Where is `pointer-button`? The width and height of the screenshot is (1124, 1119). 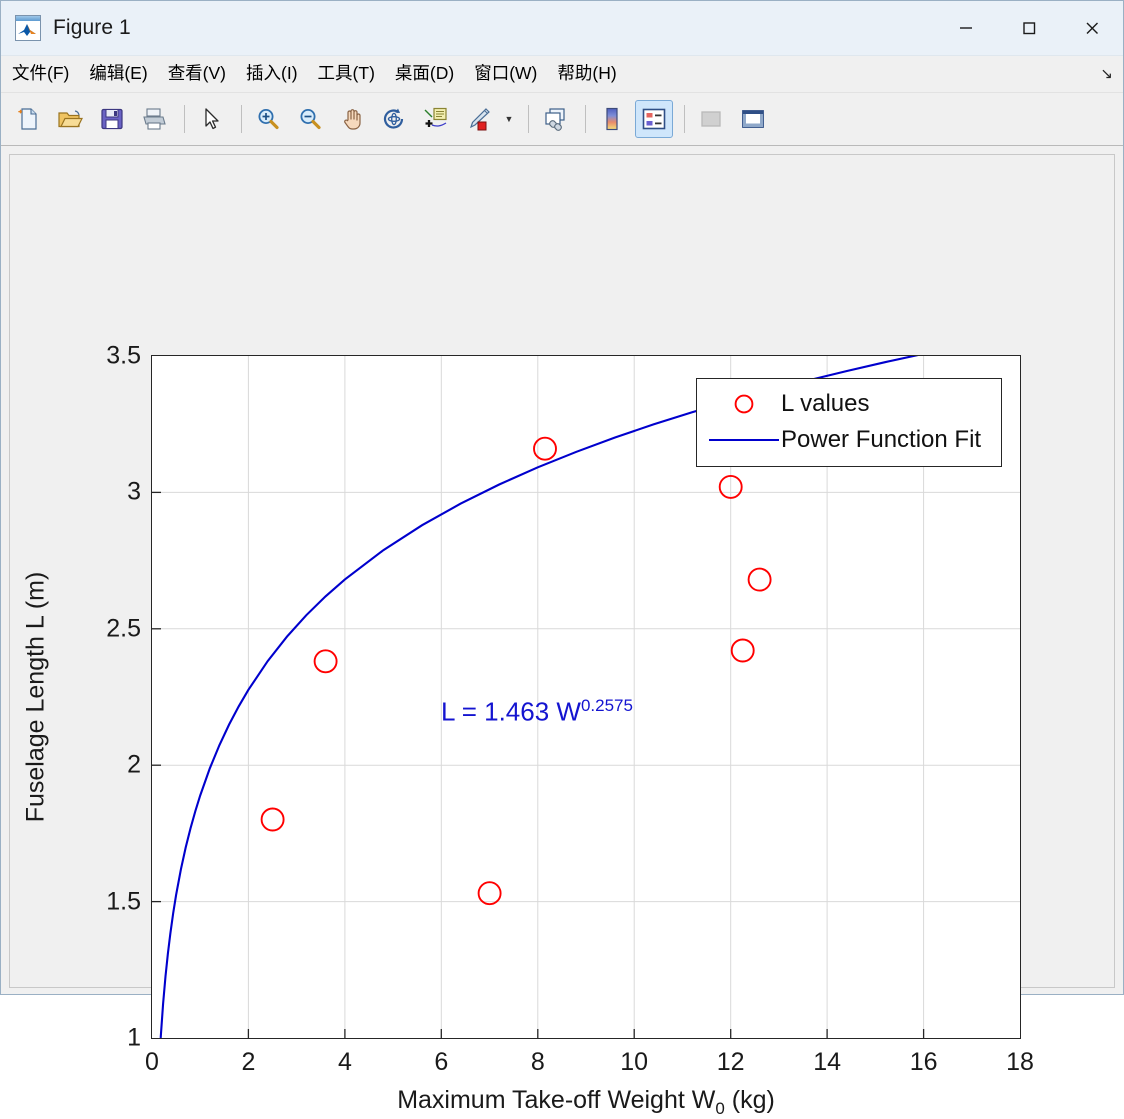 pointer-button is located at coordinates (211, 119).